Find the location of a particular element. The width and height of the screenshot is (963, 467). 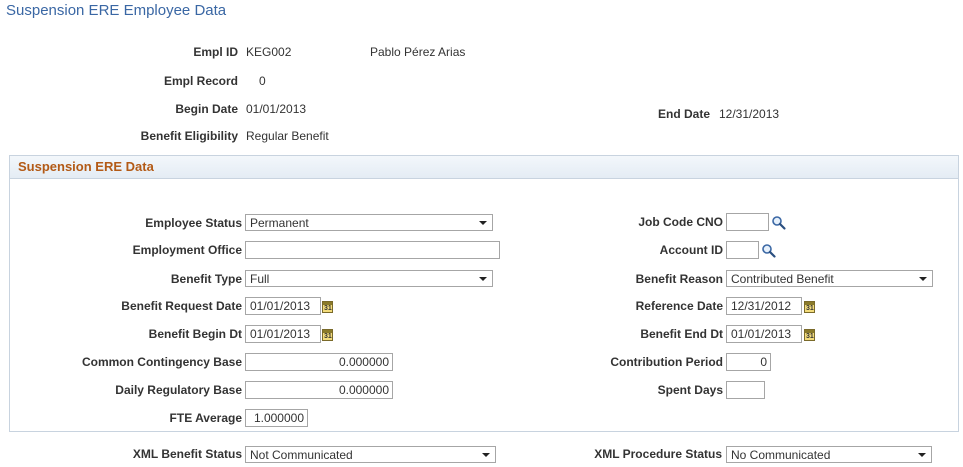

spent-days-label: Spent Days is located at coordinates (690, 390).